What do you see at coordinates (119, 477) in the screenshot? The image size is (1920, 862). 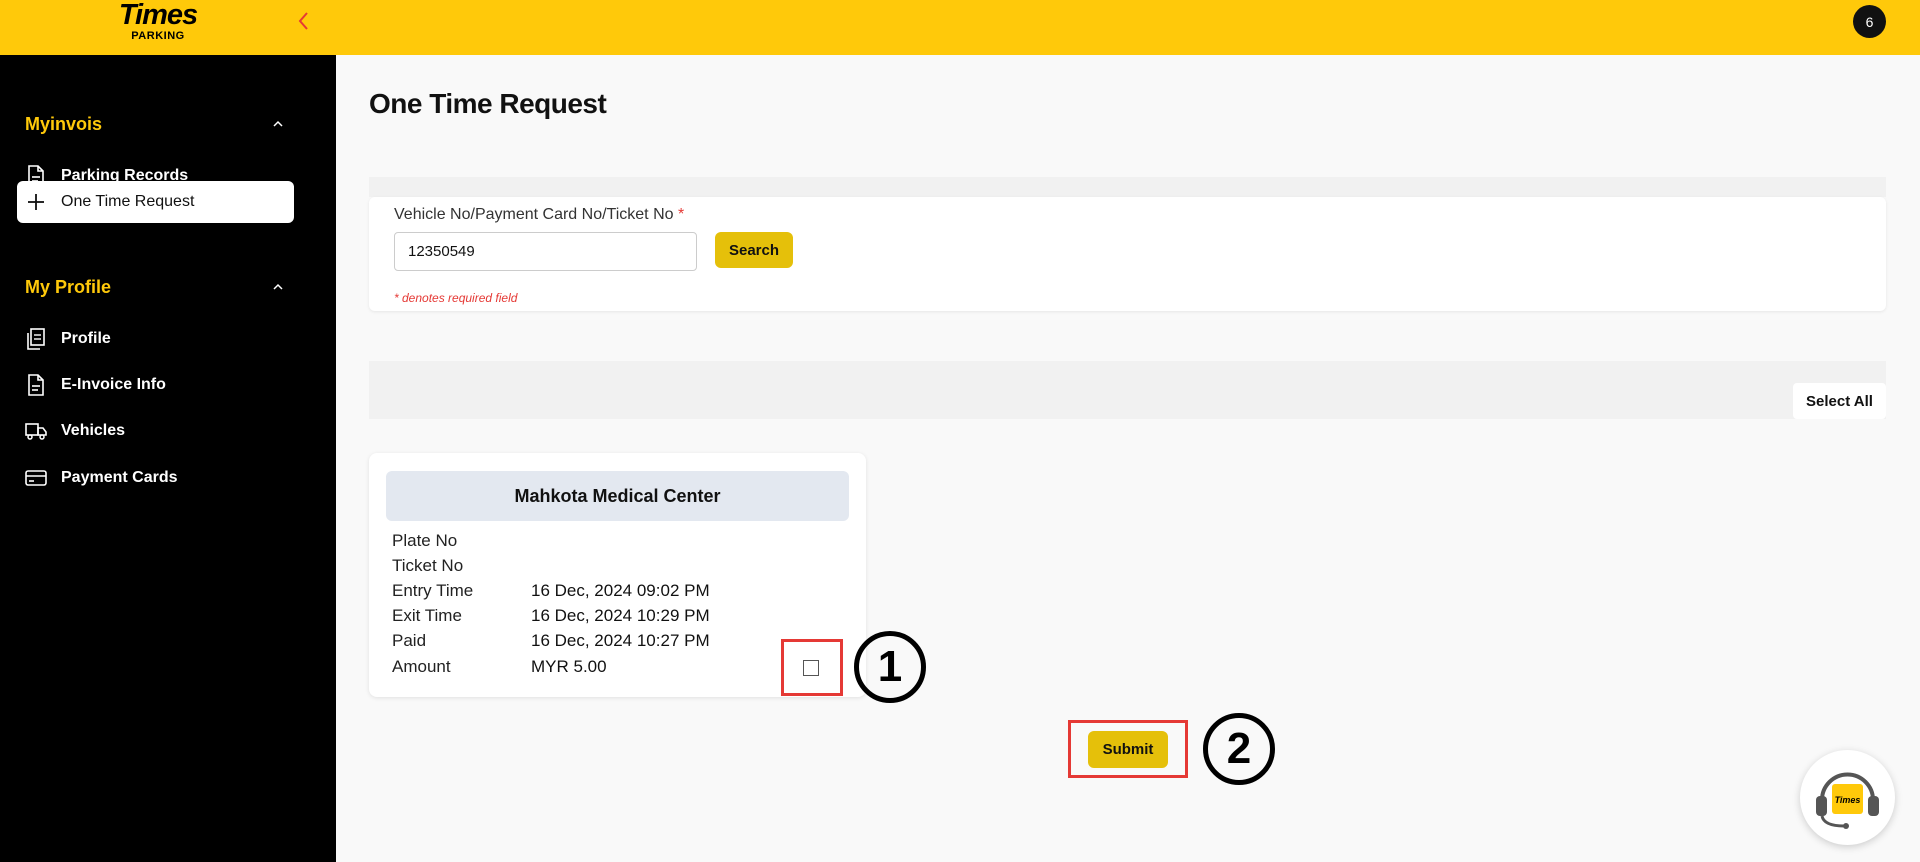 I see `sidebar-item-label: Payment Cards` at bounding box center [119, 477].